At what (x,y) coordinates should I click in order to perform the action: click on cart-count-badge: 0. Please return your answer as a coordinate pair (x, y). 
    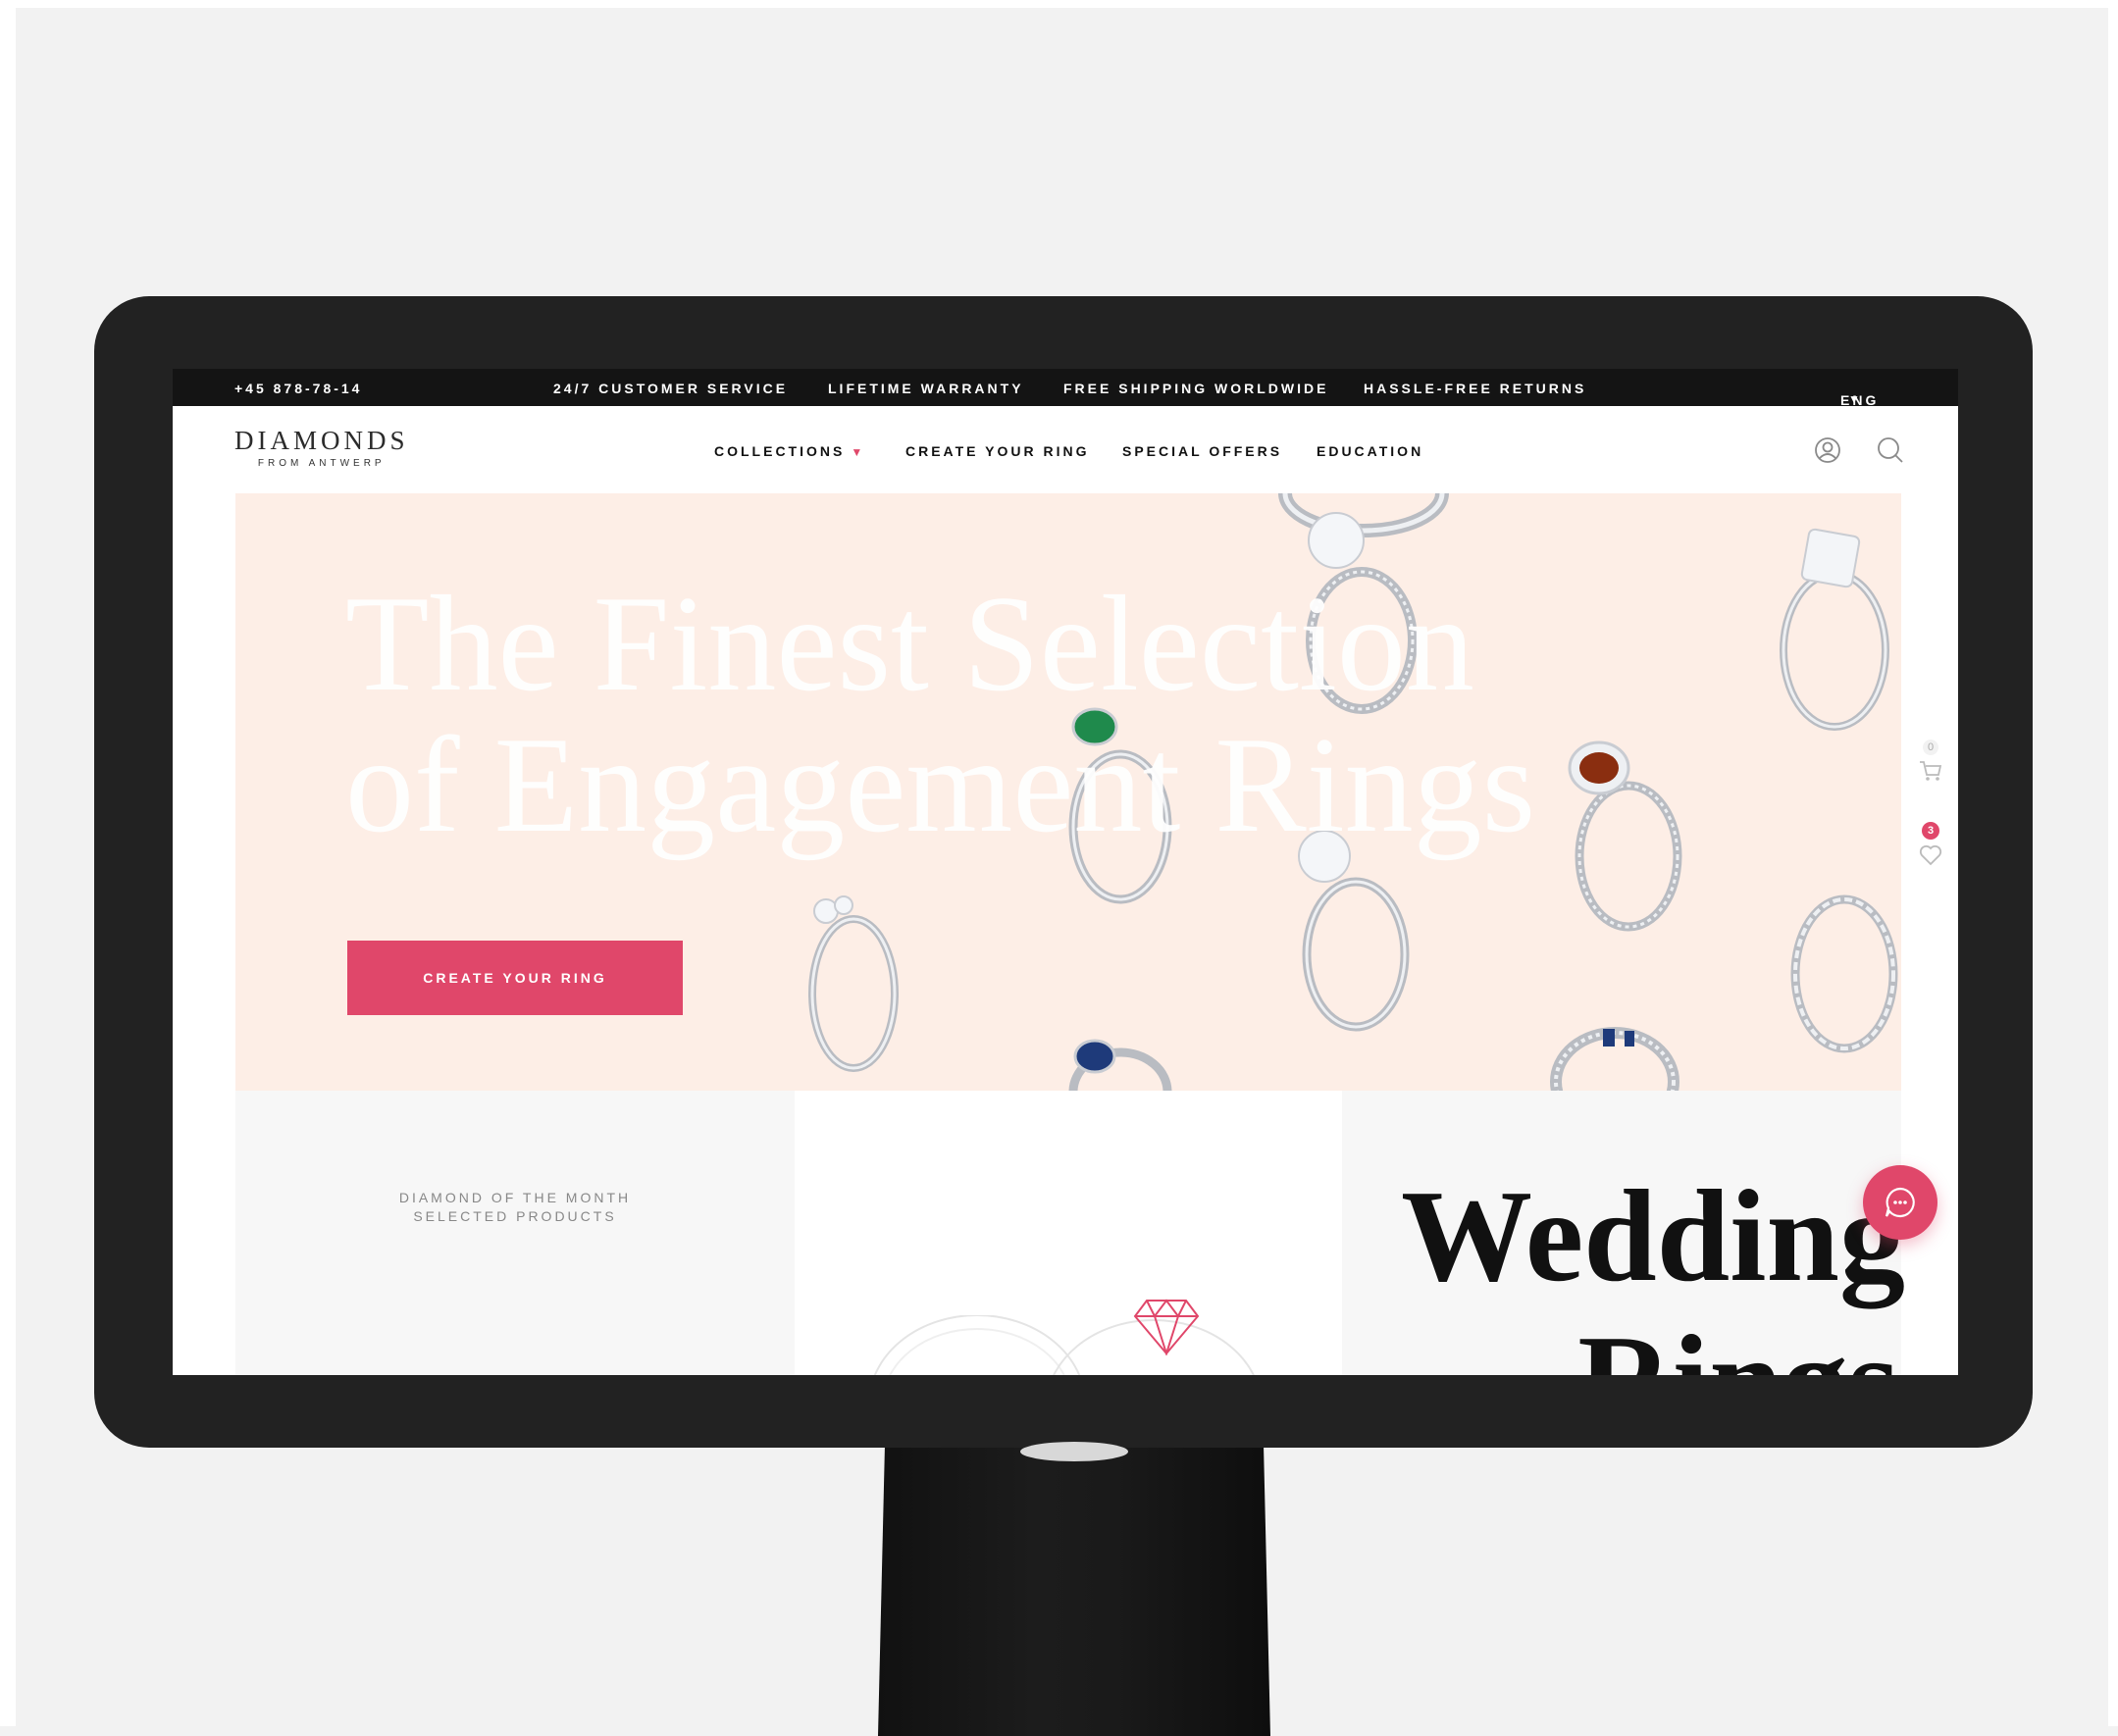
    Looking at the image, I should click on (1930, 748).